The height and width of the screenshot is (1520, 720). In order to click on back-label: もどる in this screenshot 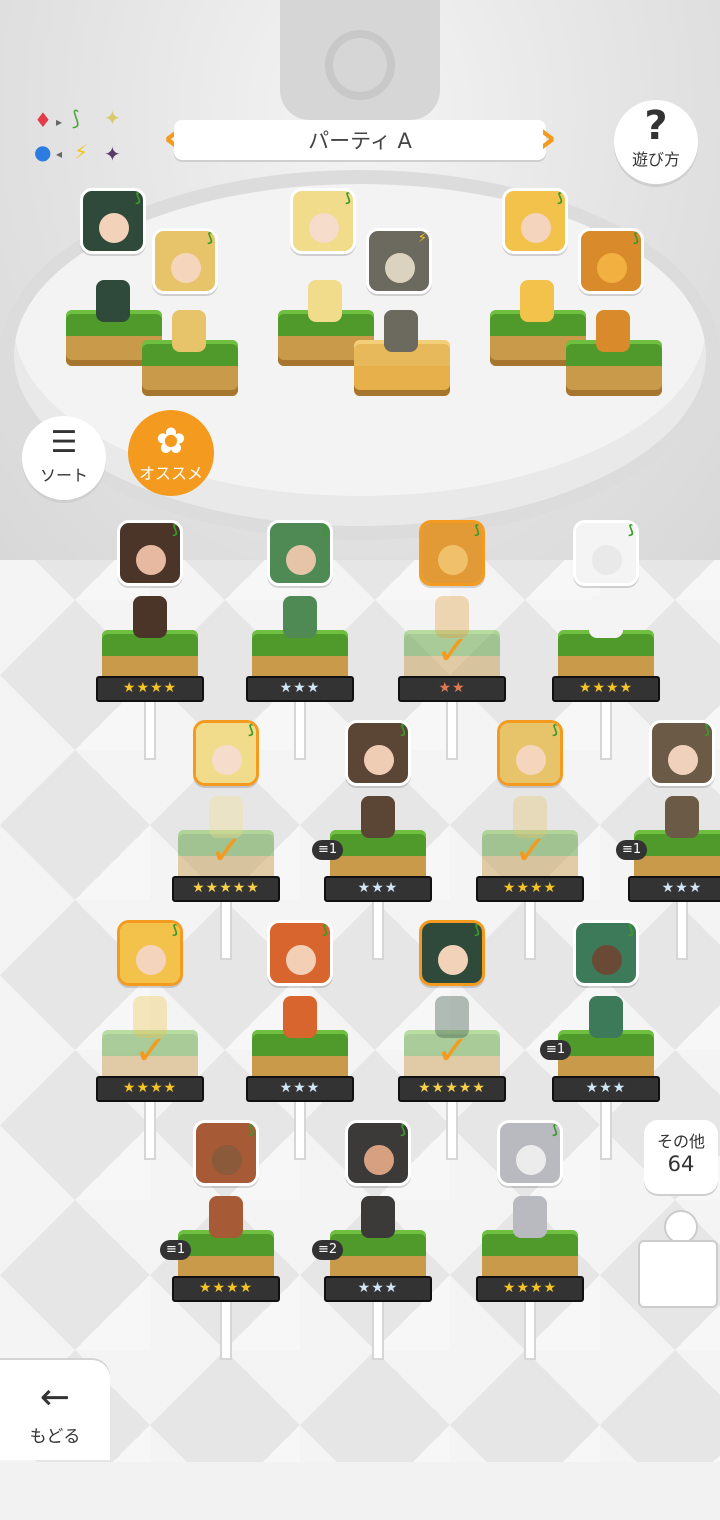, I will do `click(55, 1437)`.